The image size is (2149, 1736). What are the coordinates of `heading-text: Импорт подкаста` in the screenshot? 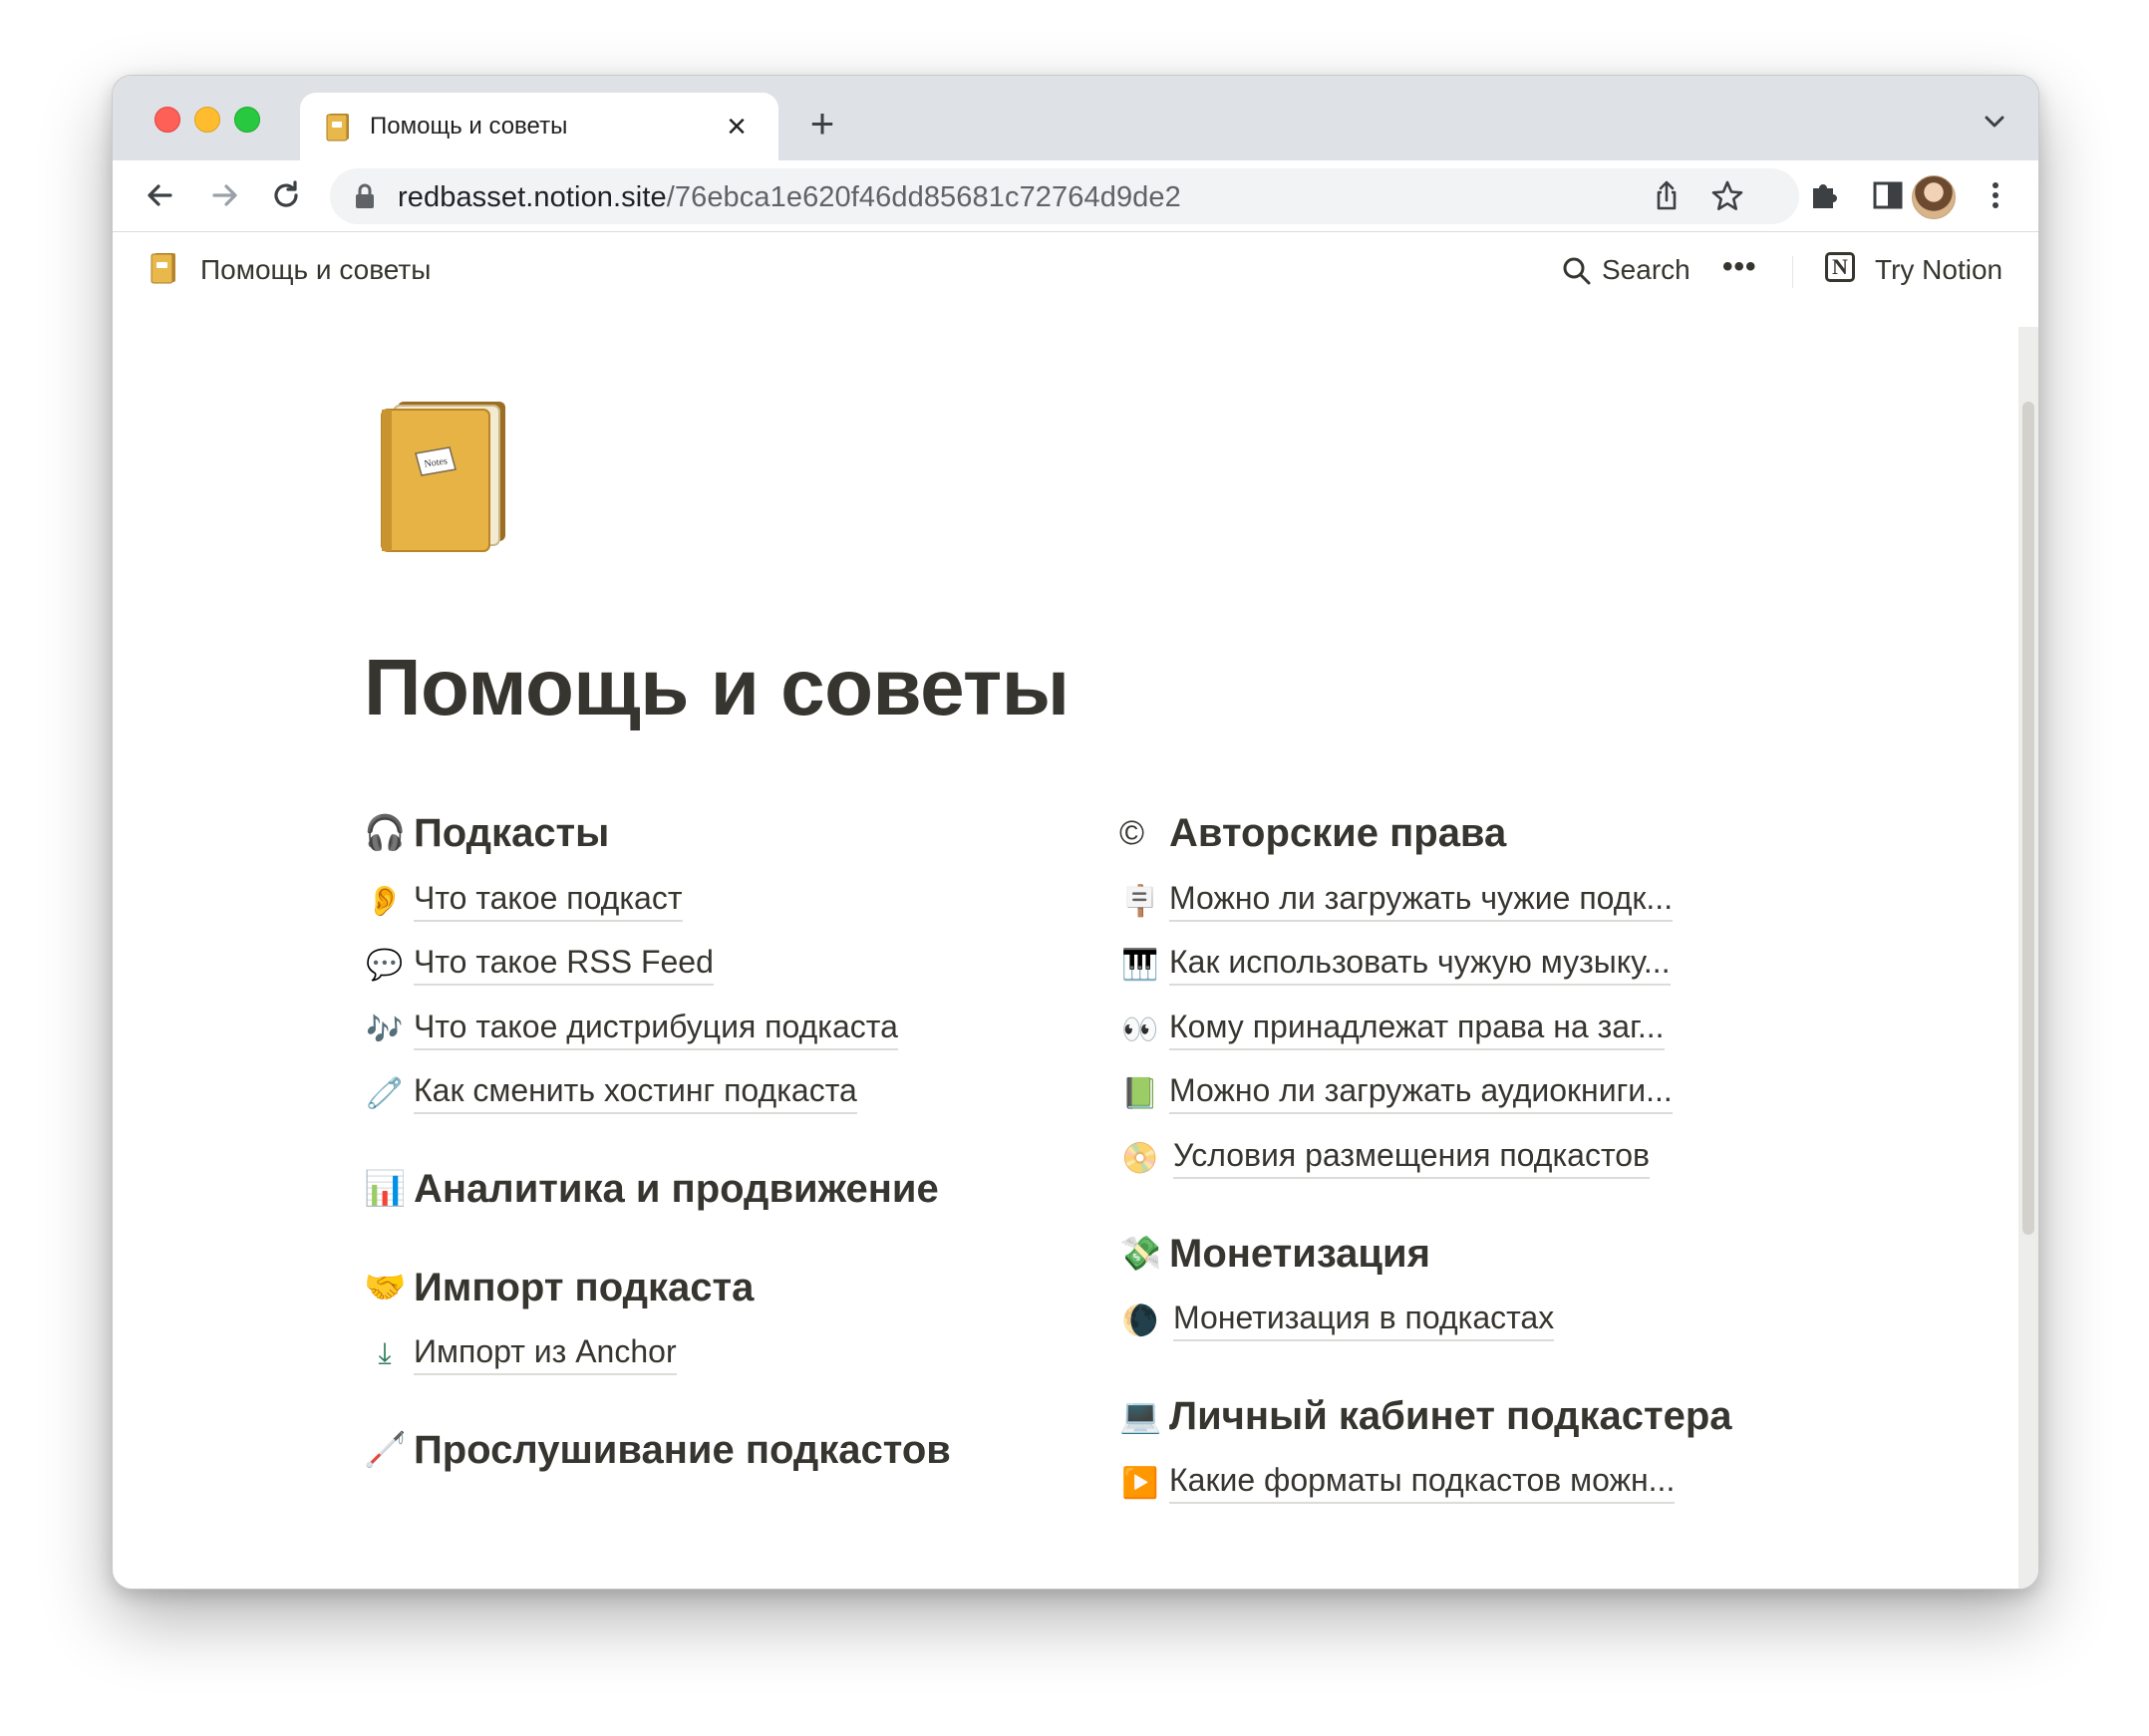 It's located at (584, 1287).